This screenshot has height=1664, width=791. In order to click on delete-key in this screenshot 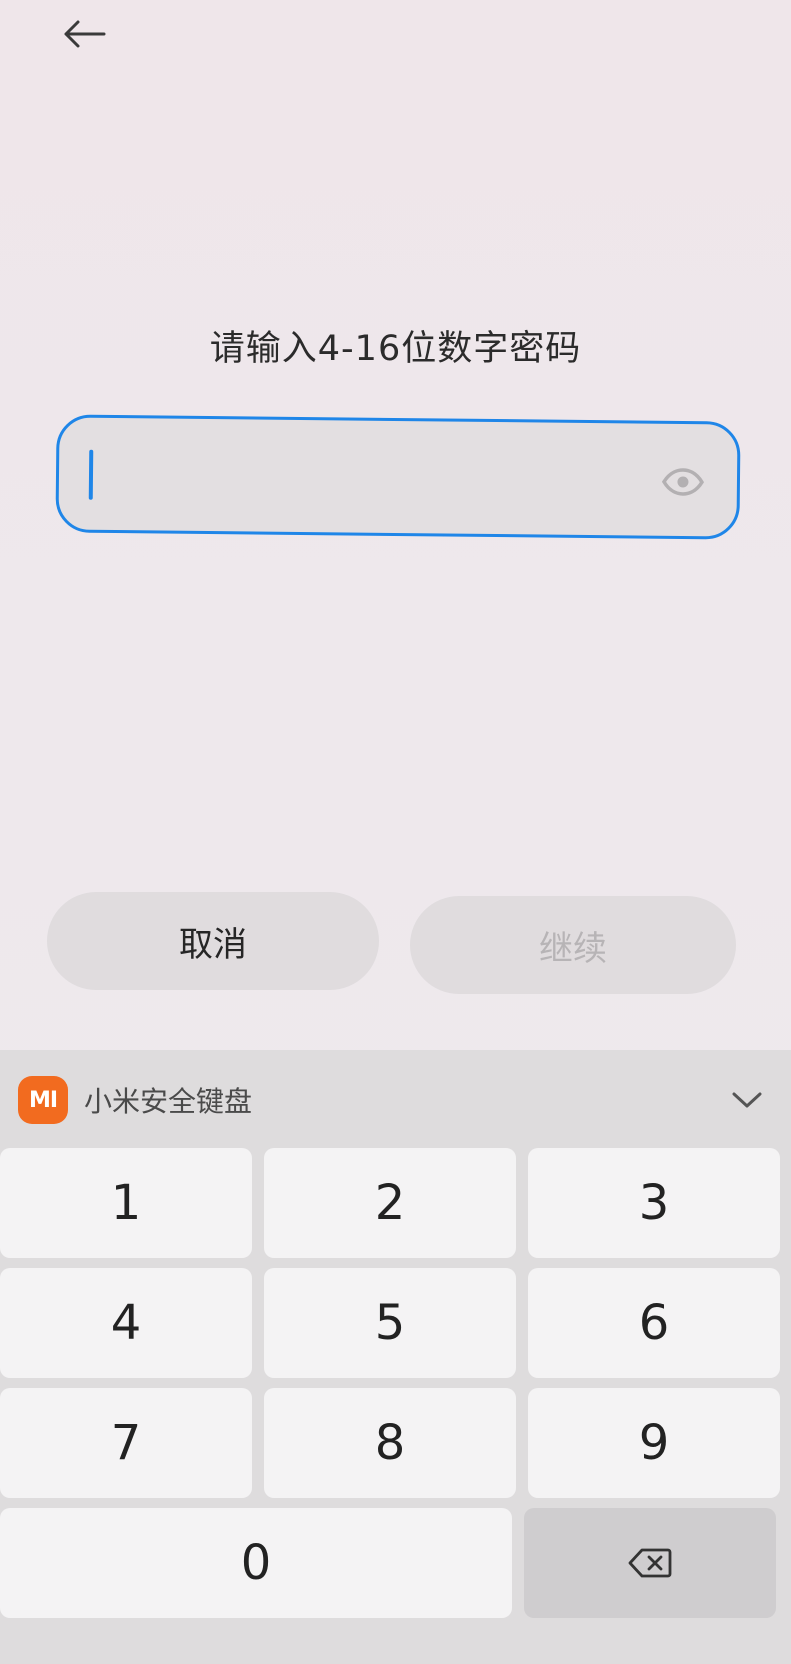, I will do `click(650, 1563)`.